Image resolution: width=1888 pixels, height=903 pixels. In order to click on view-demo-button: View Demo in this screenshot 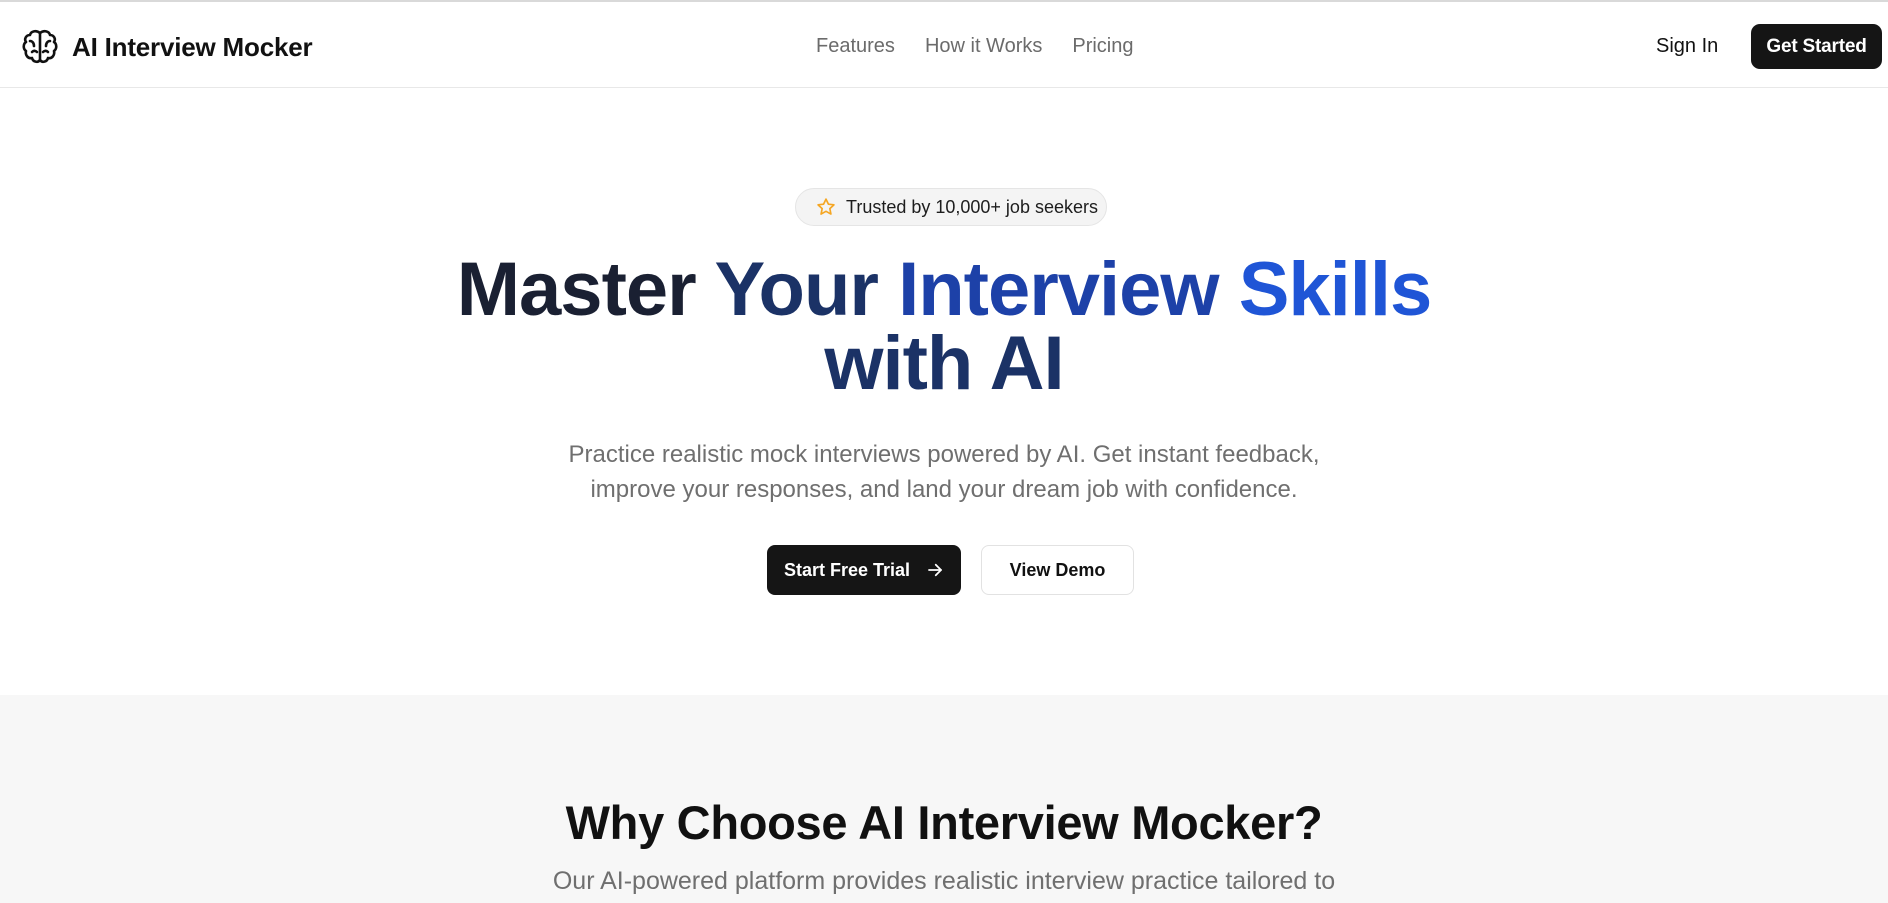, I will do `click(1057, 570)`.